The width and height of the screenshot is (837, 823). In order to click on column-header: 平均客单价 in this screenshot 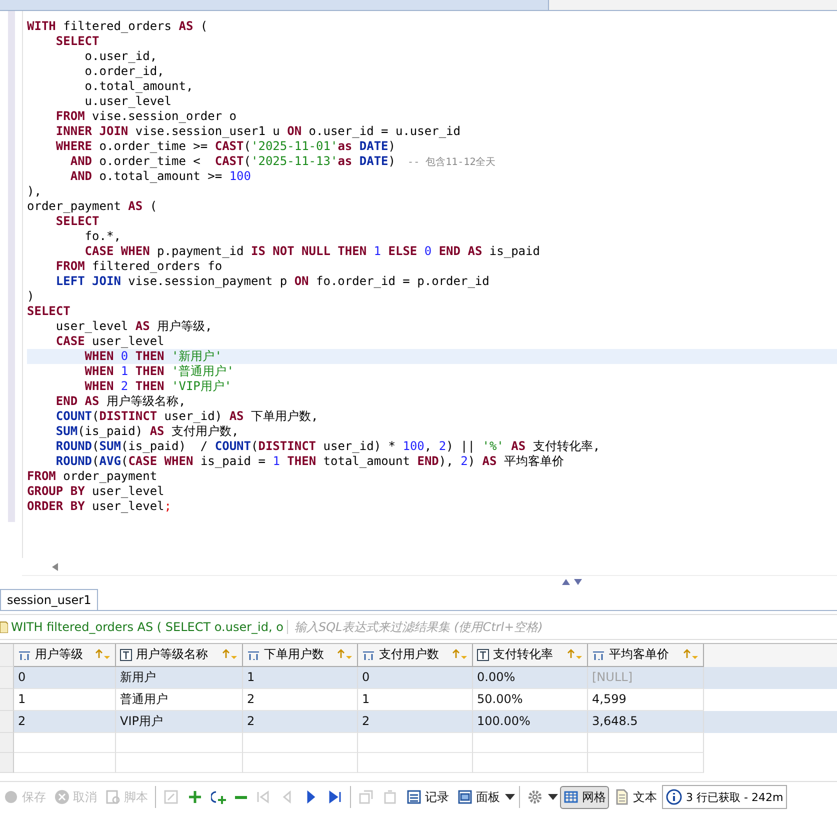, I will do `click(646, 655)`.